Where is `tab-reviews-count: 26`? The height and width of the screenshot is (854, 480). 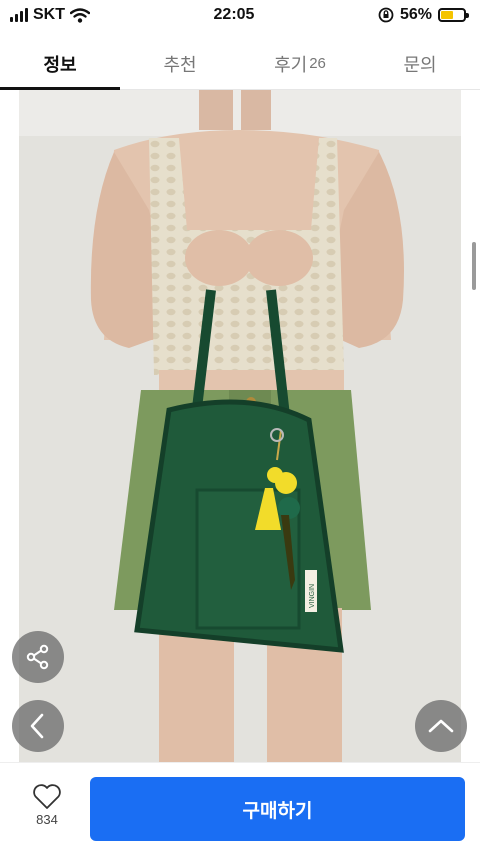 tab-reviews-count: 26 is located at coordinates (317, 63).